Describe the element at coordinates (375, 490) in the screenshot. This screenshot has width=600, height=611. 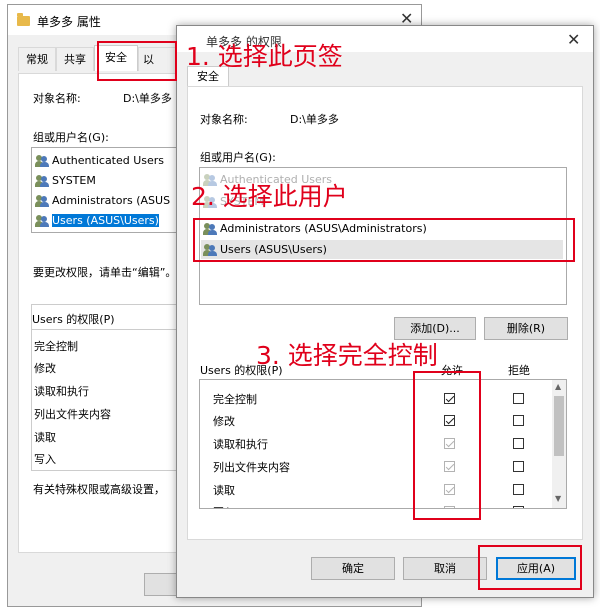
I see `table-row: 读取` at that location.